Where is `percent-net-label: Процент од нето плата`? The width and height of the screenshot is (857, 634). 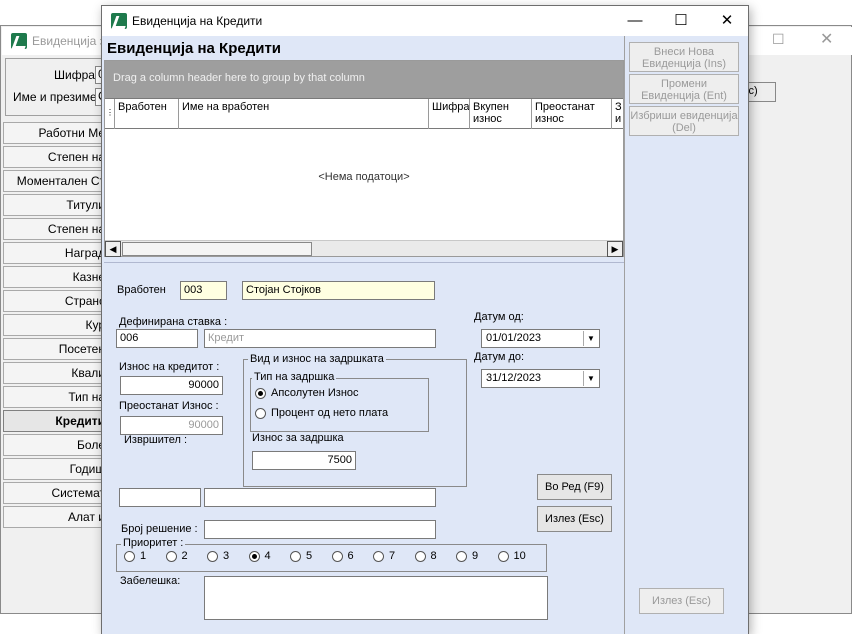 percent-net-label: Процент од нето плата is located at coordinates (330, 413).